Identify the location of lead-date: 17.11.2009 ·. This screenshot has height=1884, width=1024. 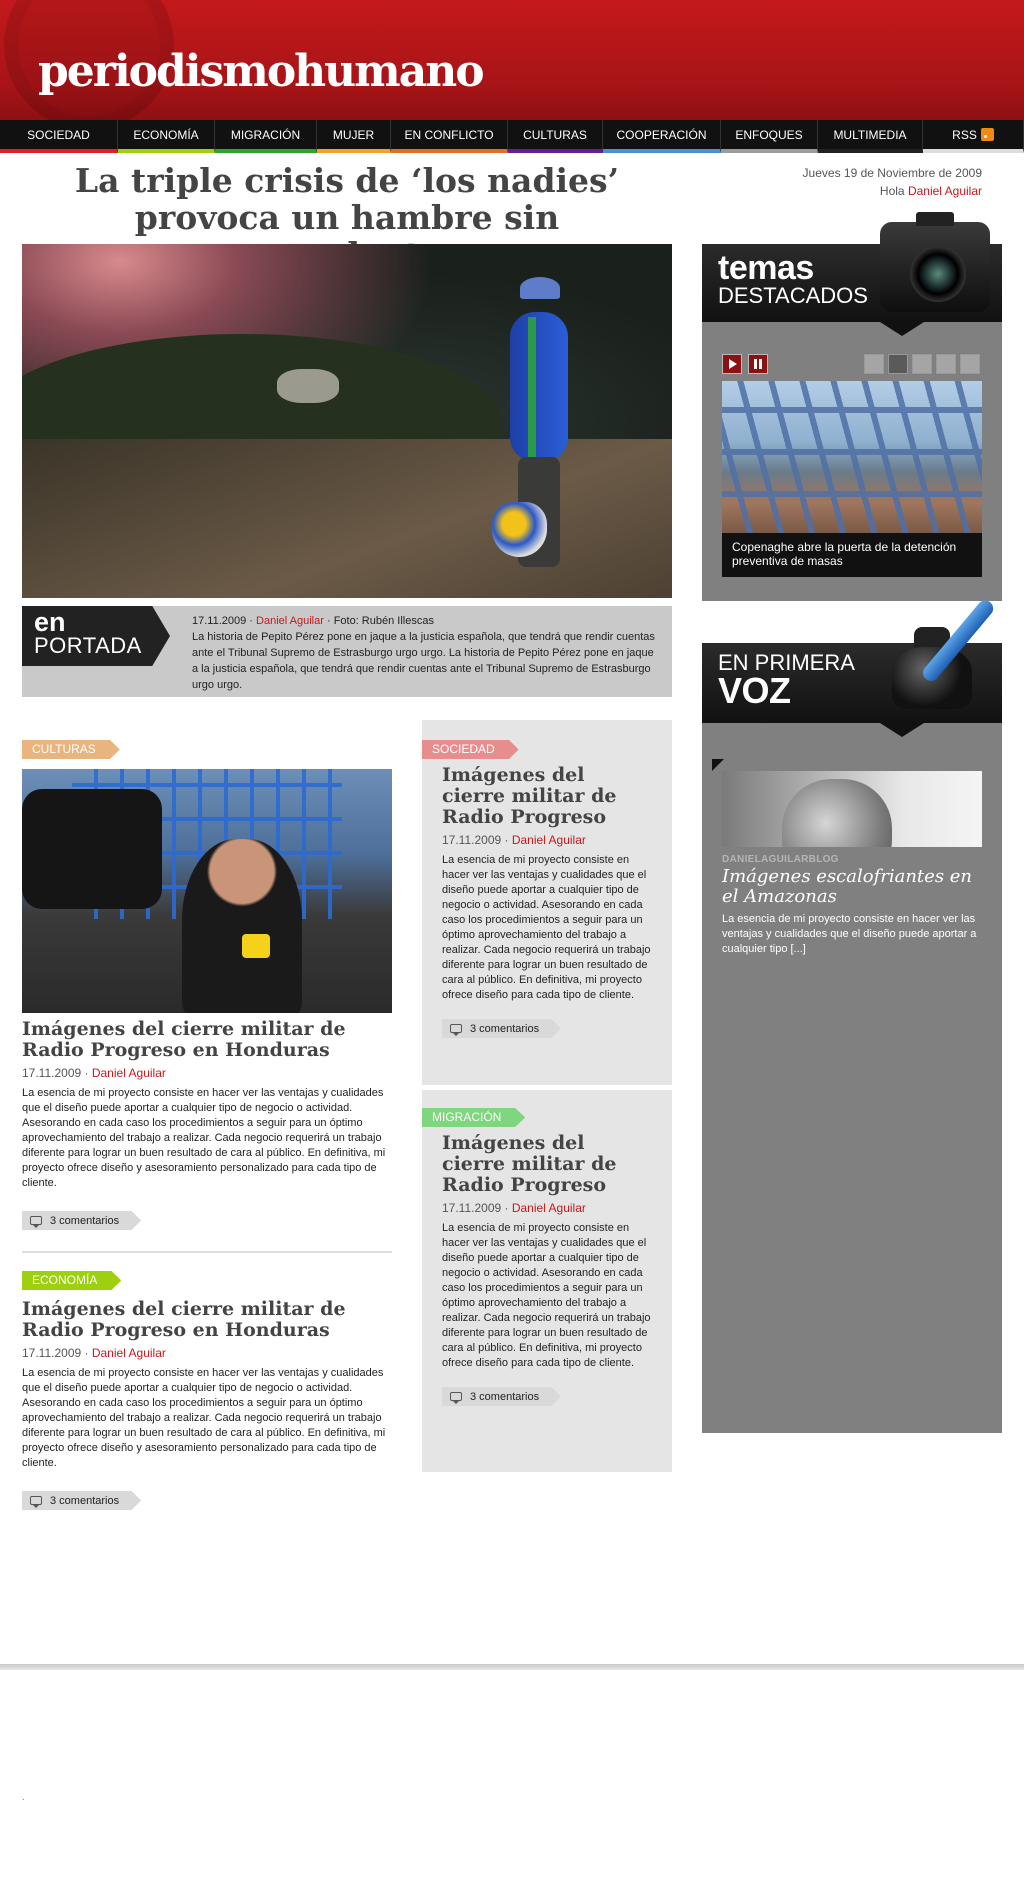
(222, 621).